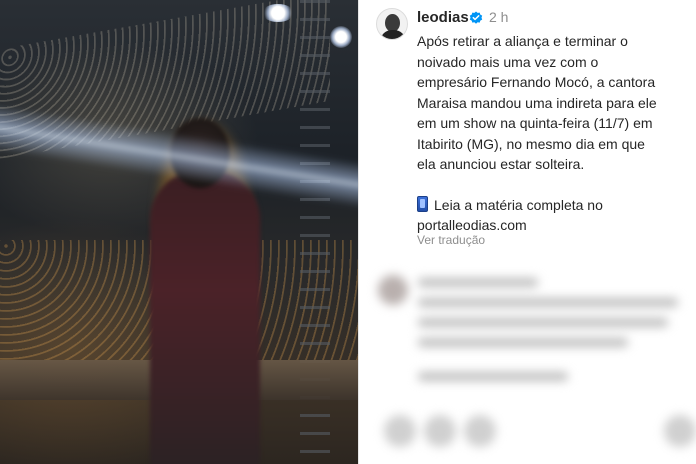 The width and height of the screenshot is (696, 464). Describe the element at coordinates (537, 102) in the screenshot. I see `caption-line: Maraisa mandou uma indireta para ele` at that location.